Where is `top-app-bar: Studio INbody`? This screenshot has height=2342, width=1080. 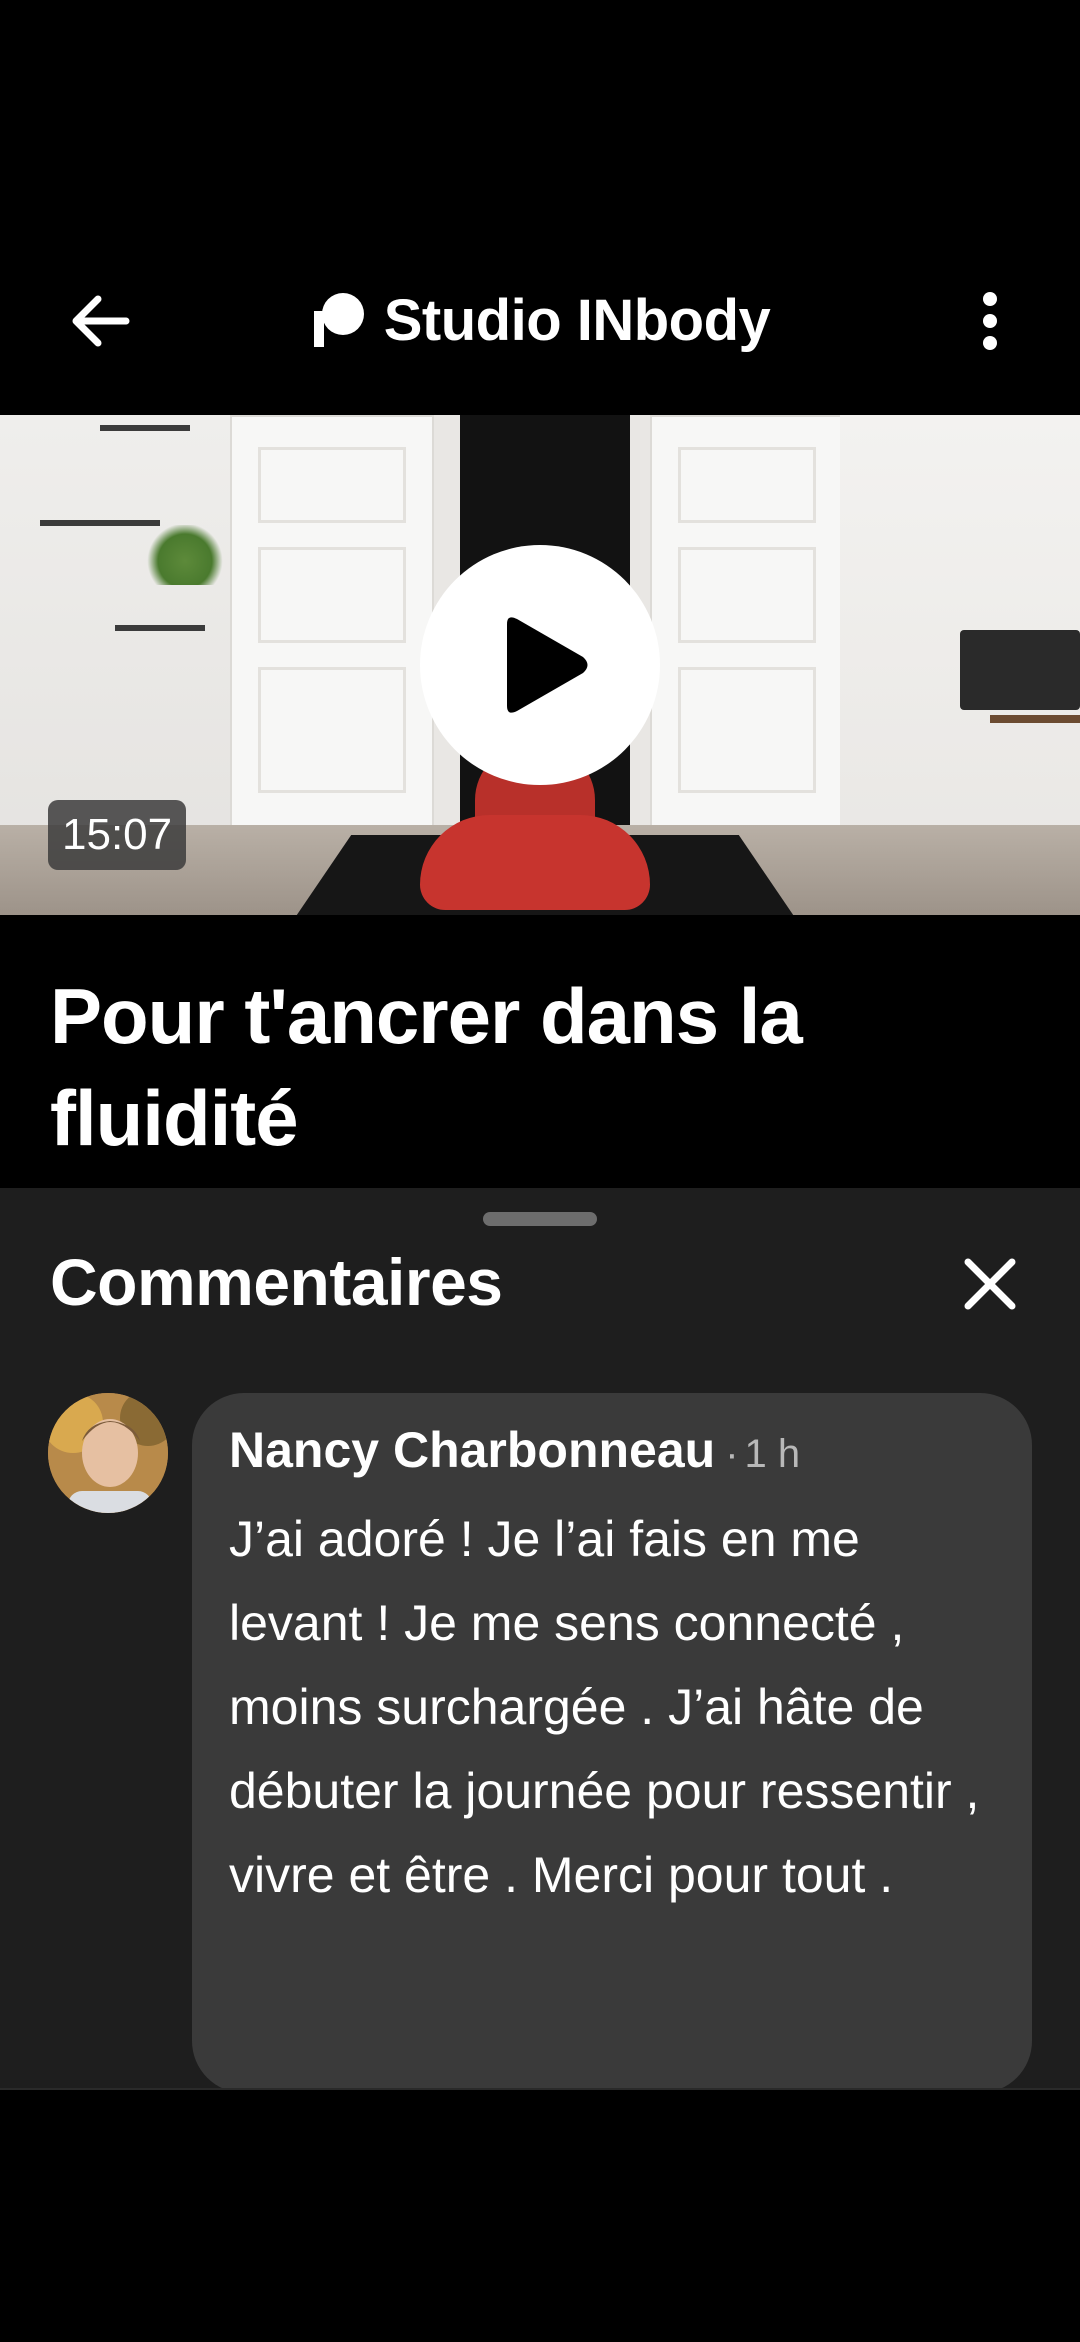
top-app-bar: Studio INbody is located at coordinates (540, 320).